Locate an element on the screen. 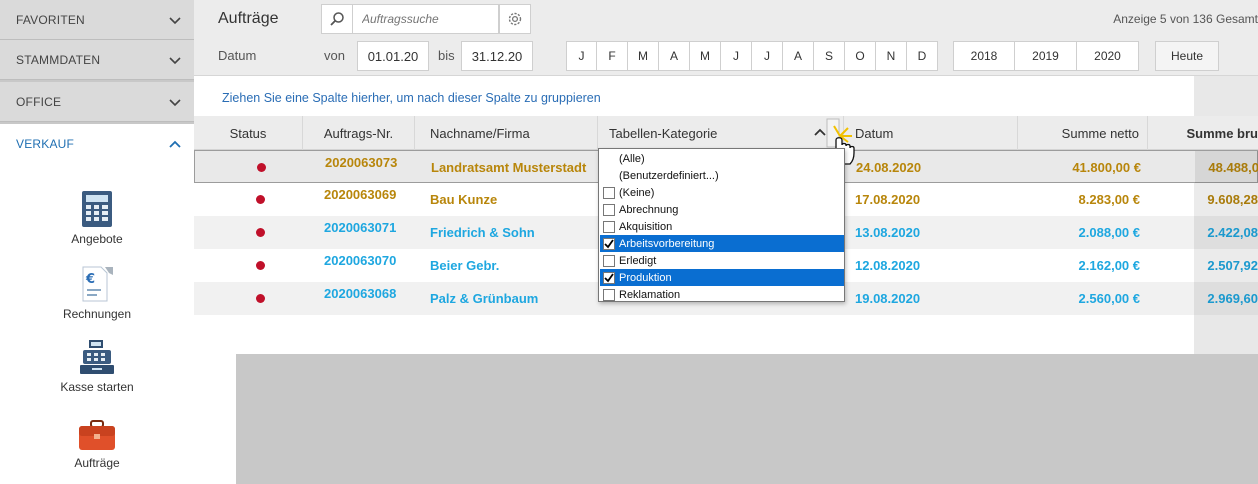 This screenshot has width=1258, height=484. order-date: 13.08.2020 is located at coordinates (888, 232).